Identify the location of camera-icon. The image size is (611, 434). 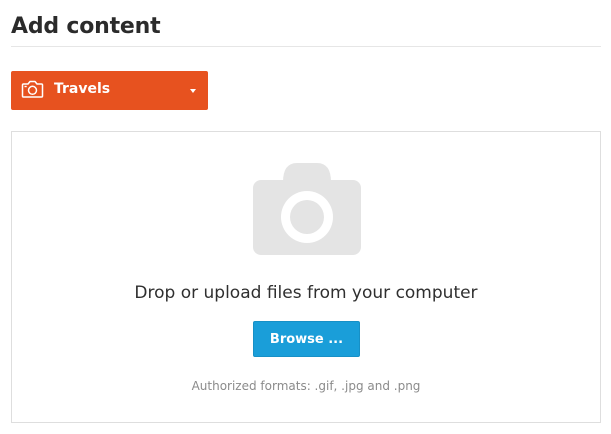
(32, 89).